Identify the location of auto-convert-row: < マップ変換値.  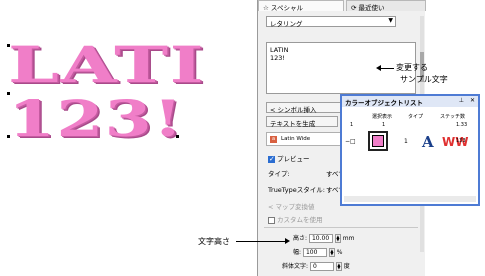
(291, 206).